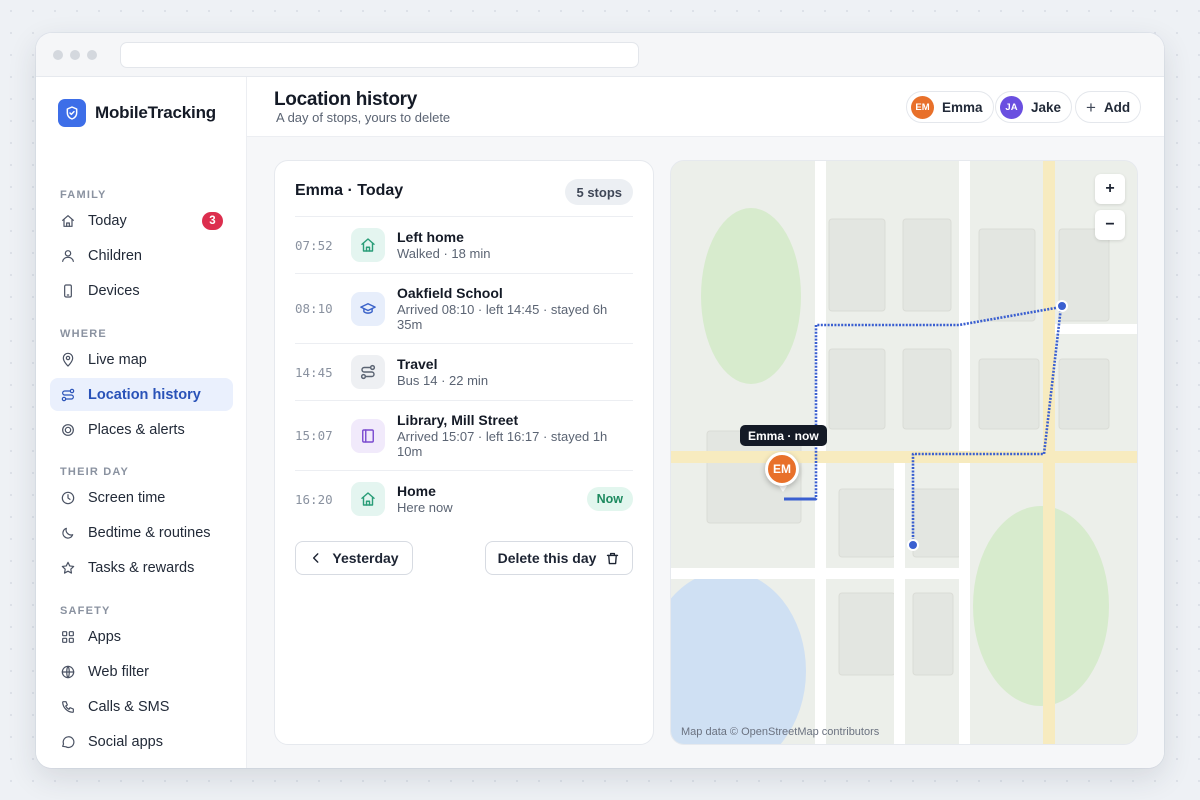  I want to click on plus-icon: +, so click(1091, 107).